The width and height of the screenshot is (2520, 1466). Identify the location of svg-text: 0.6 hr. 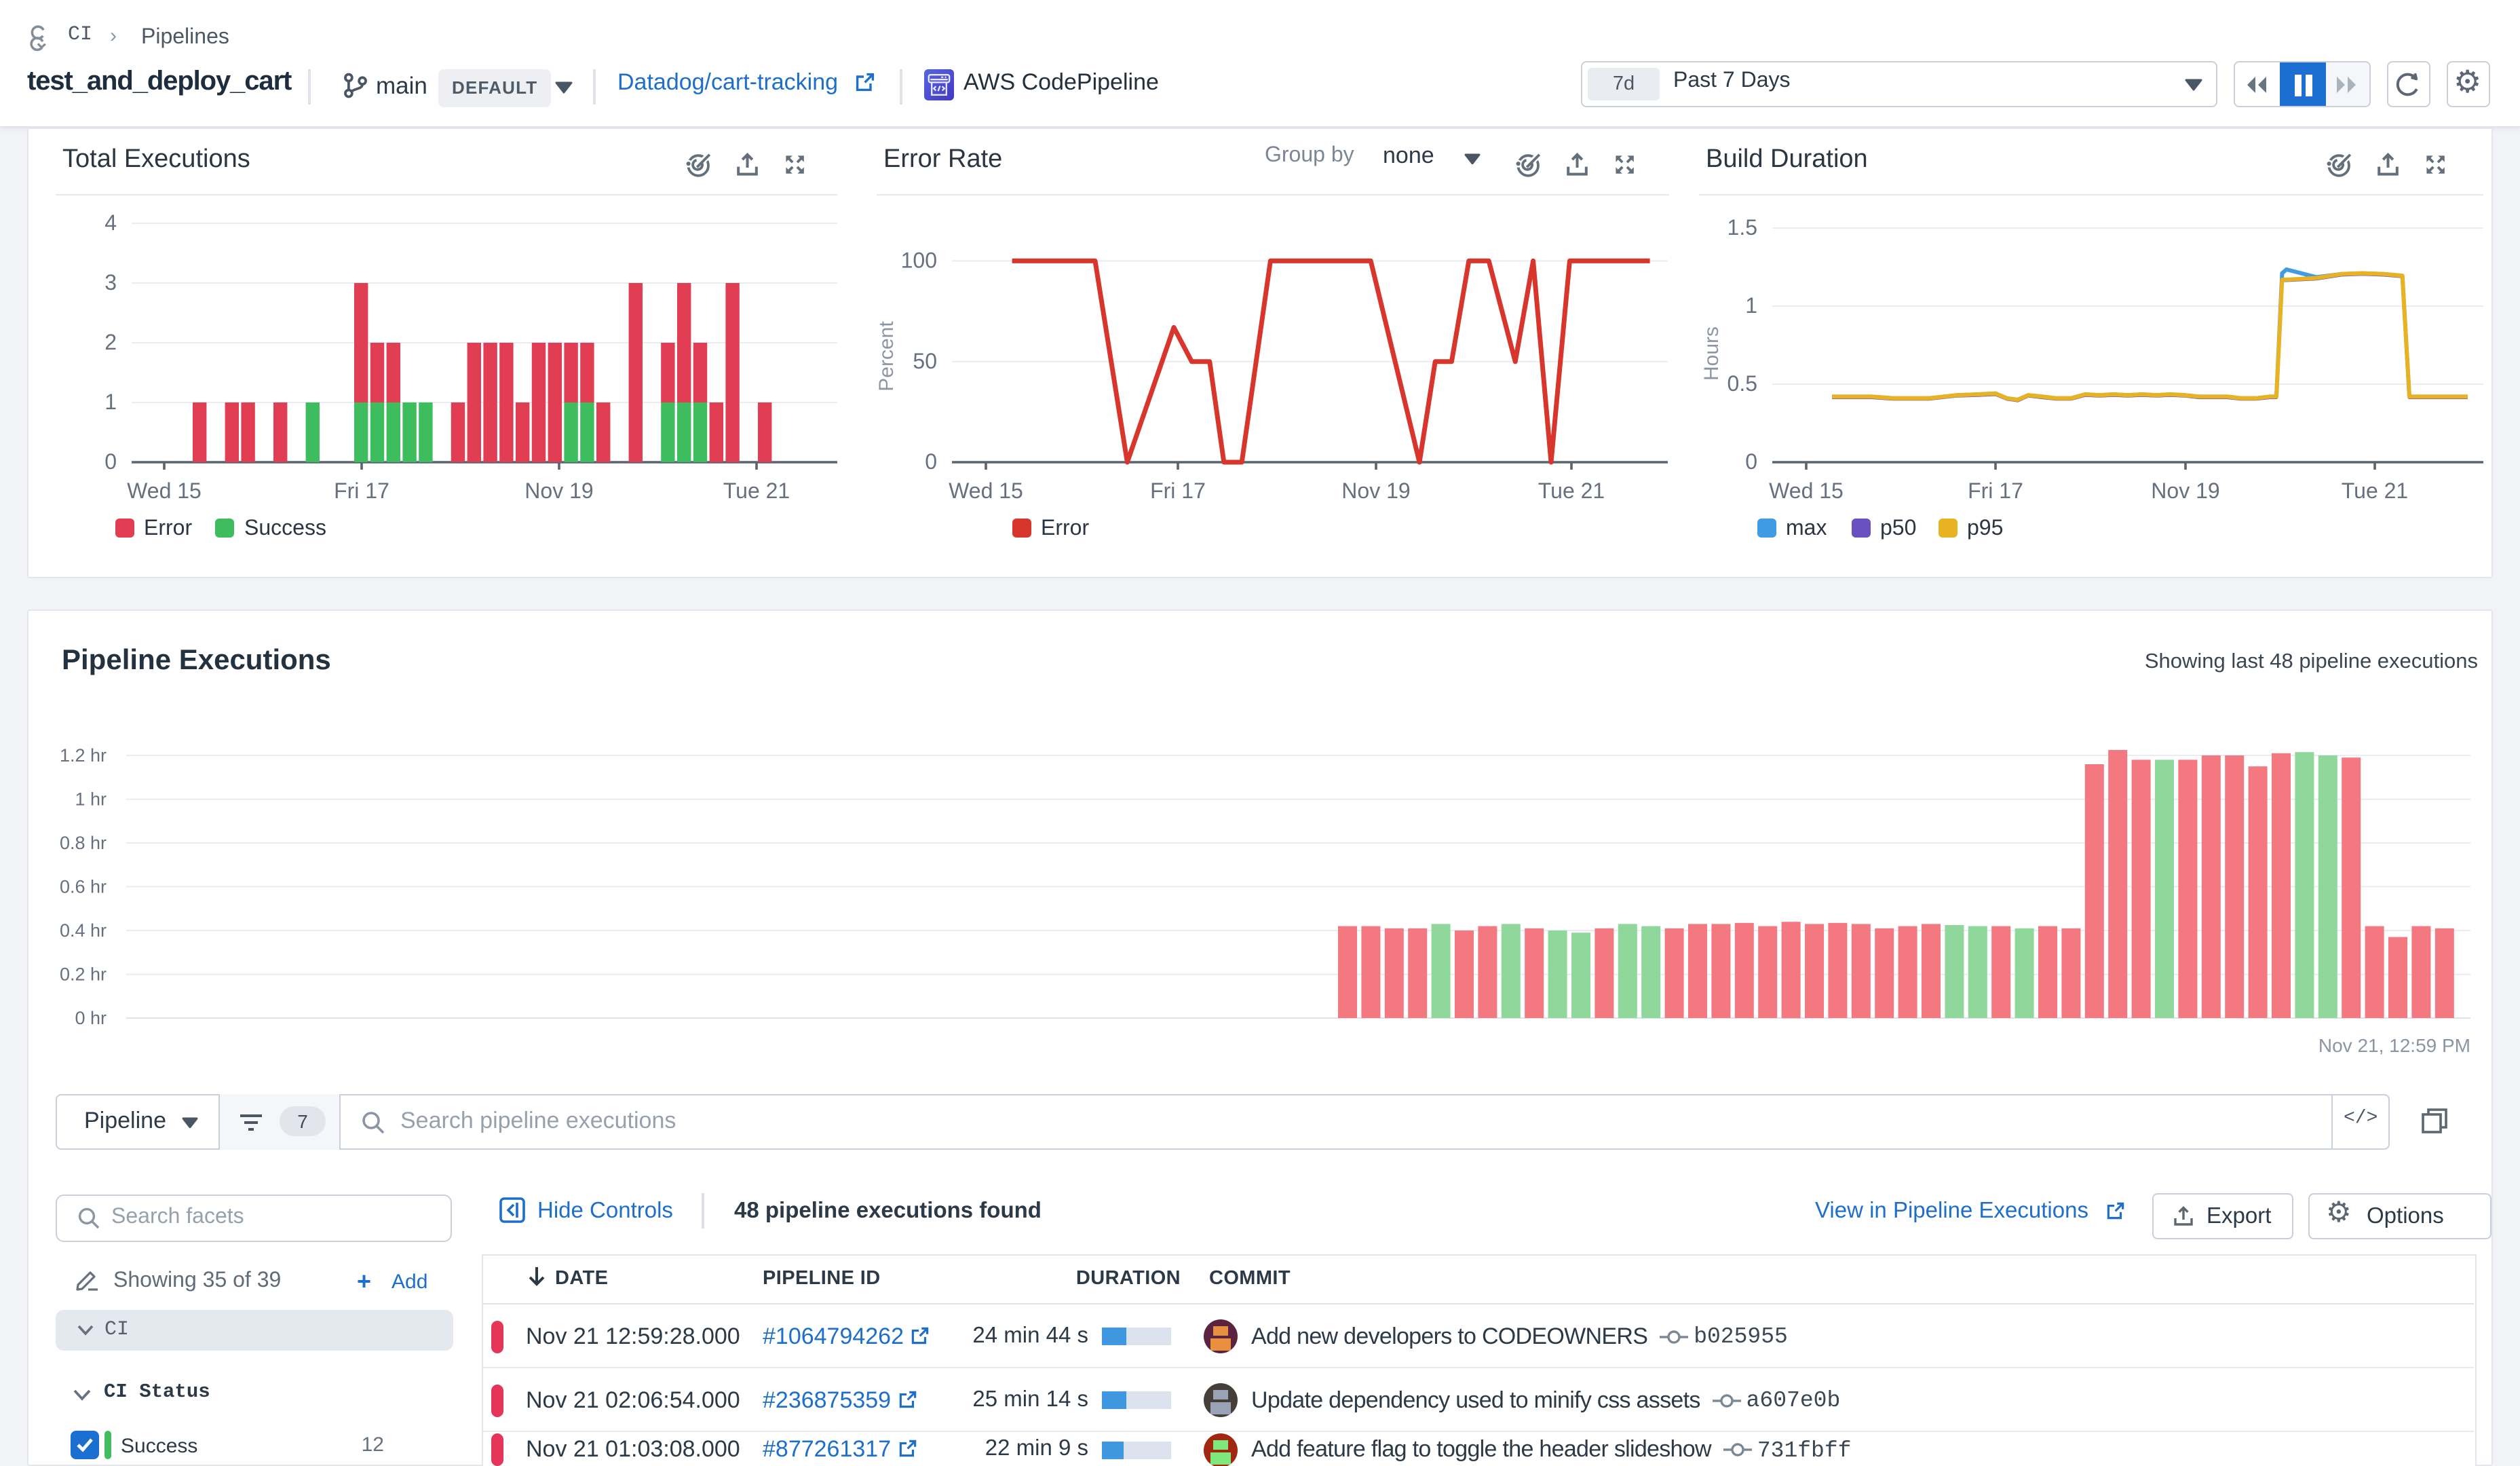
(83, 887).